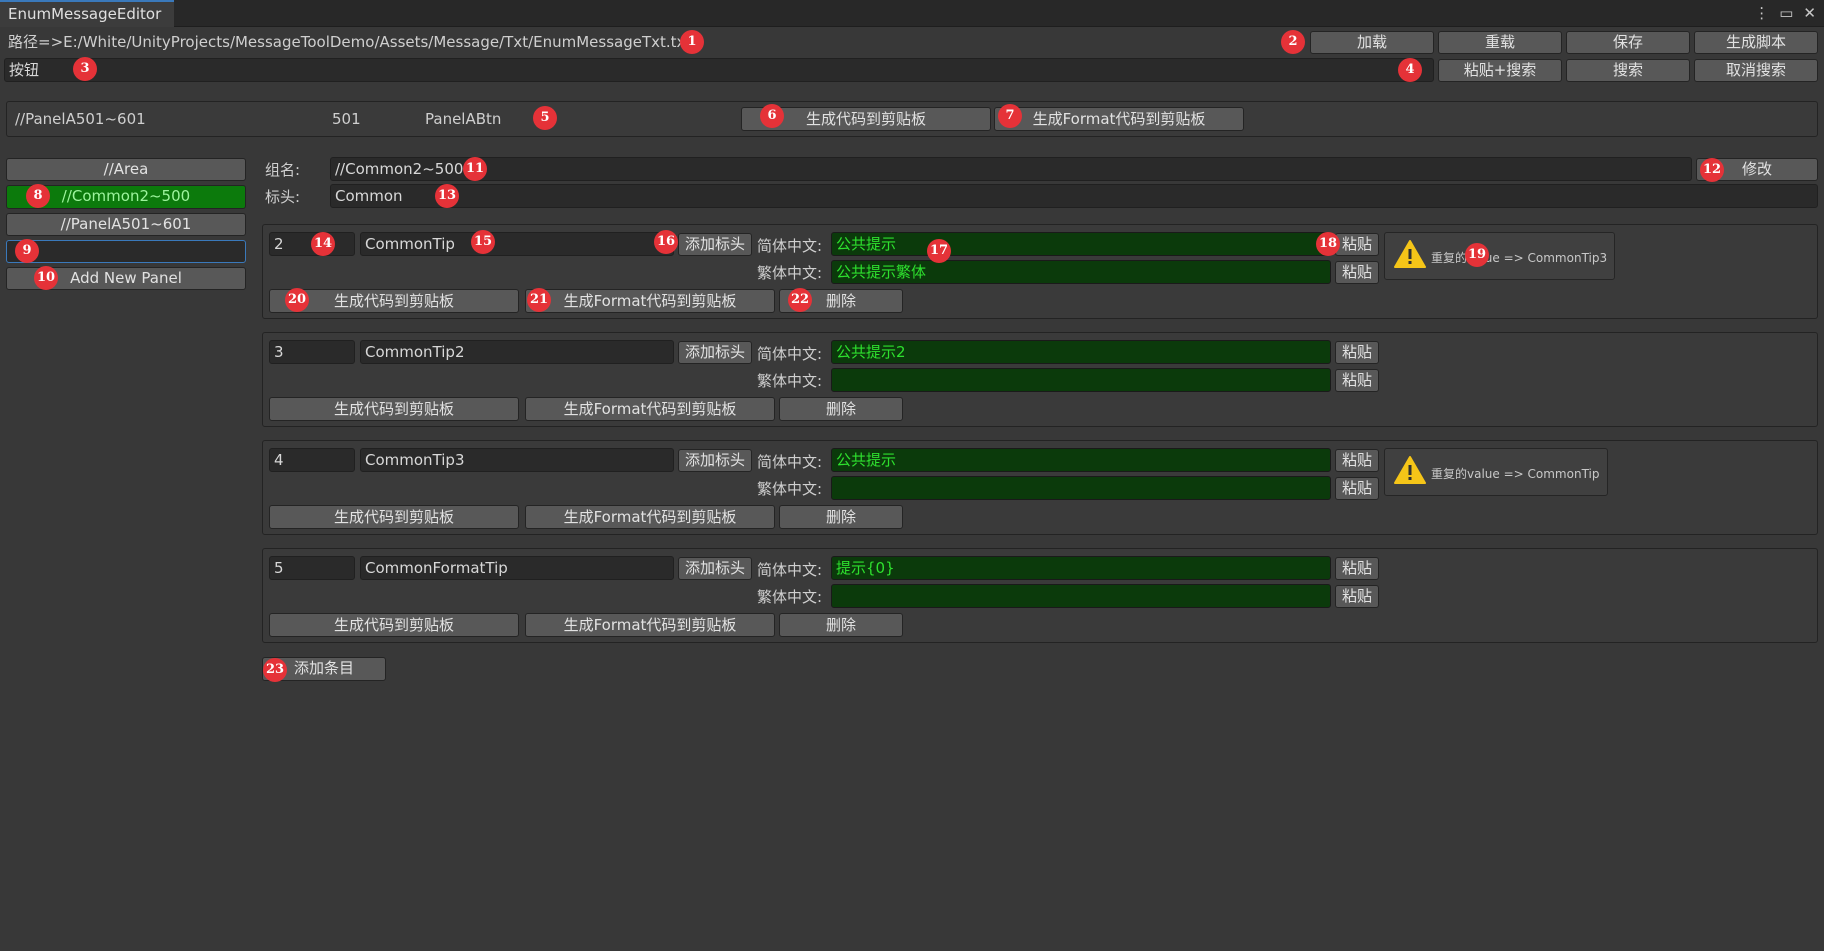  I want to click on annotation-badge: 4, so click(1410, 70).